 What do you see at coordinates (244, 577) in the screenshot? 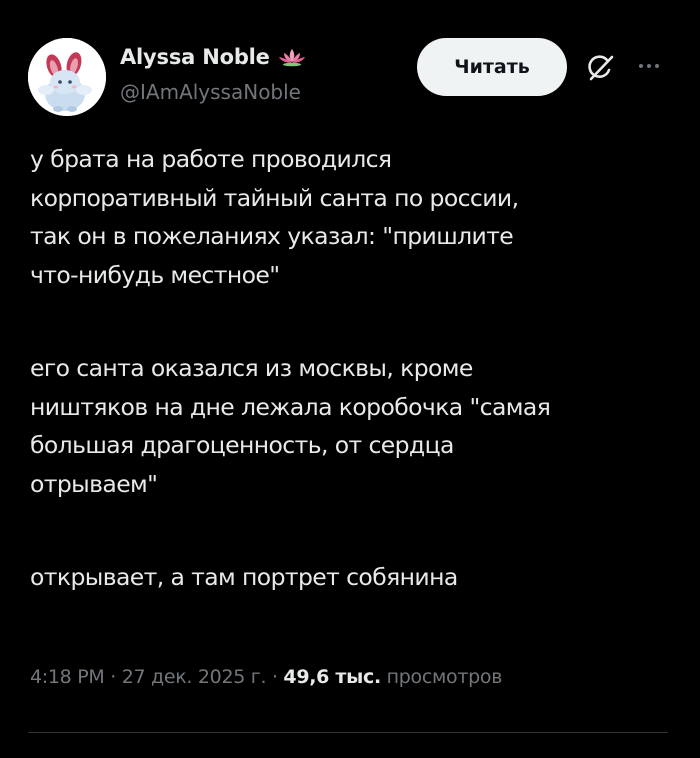
I see `tweet-line: открывает, а там портрет собянина` at bounding box center [244, 577].